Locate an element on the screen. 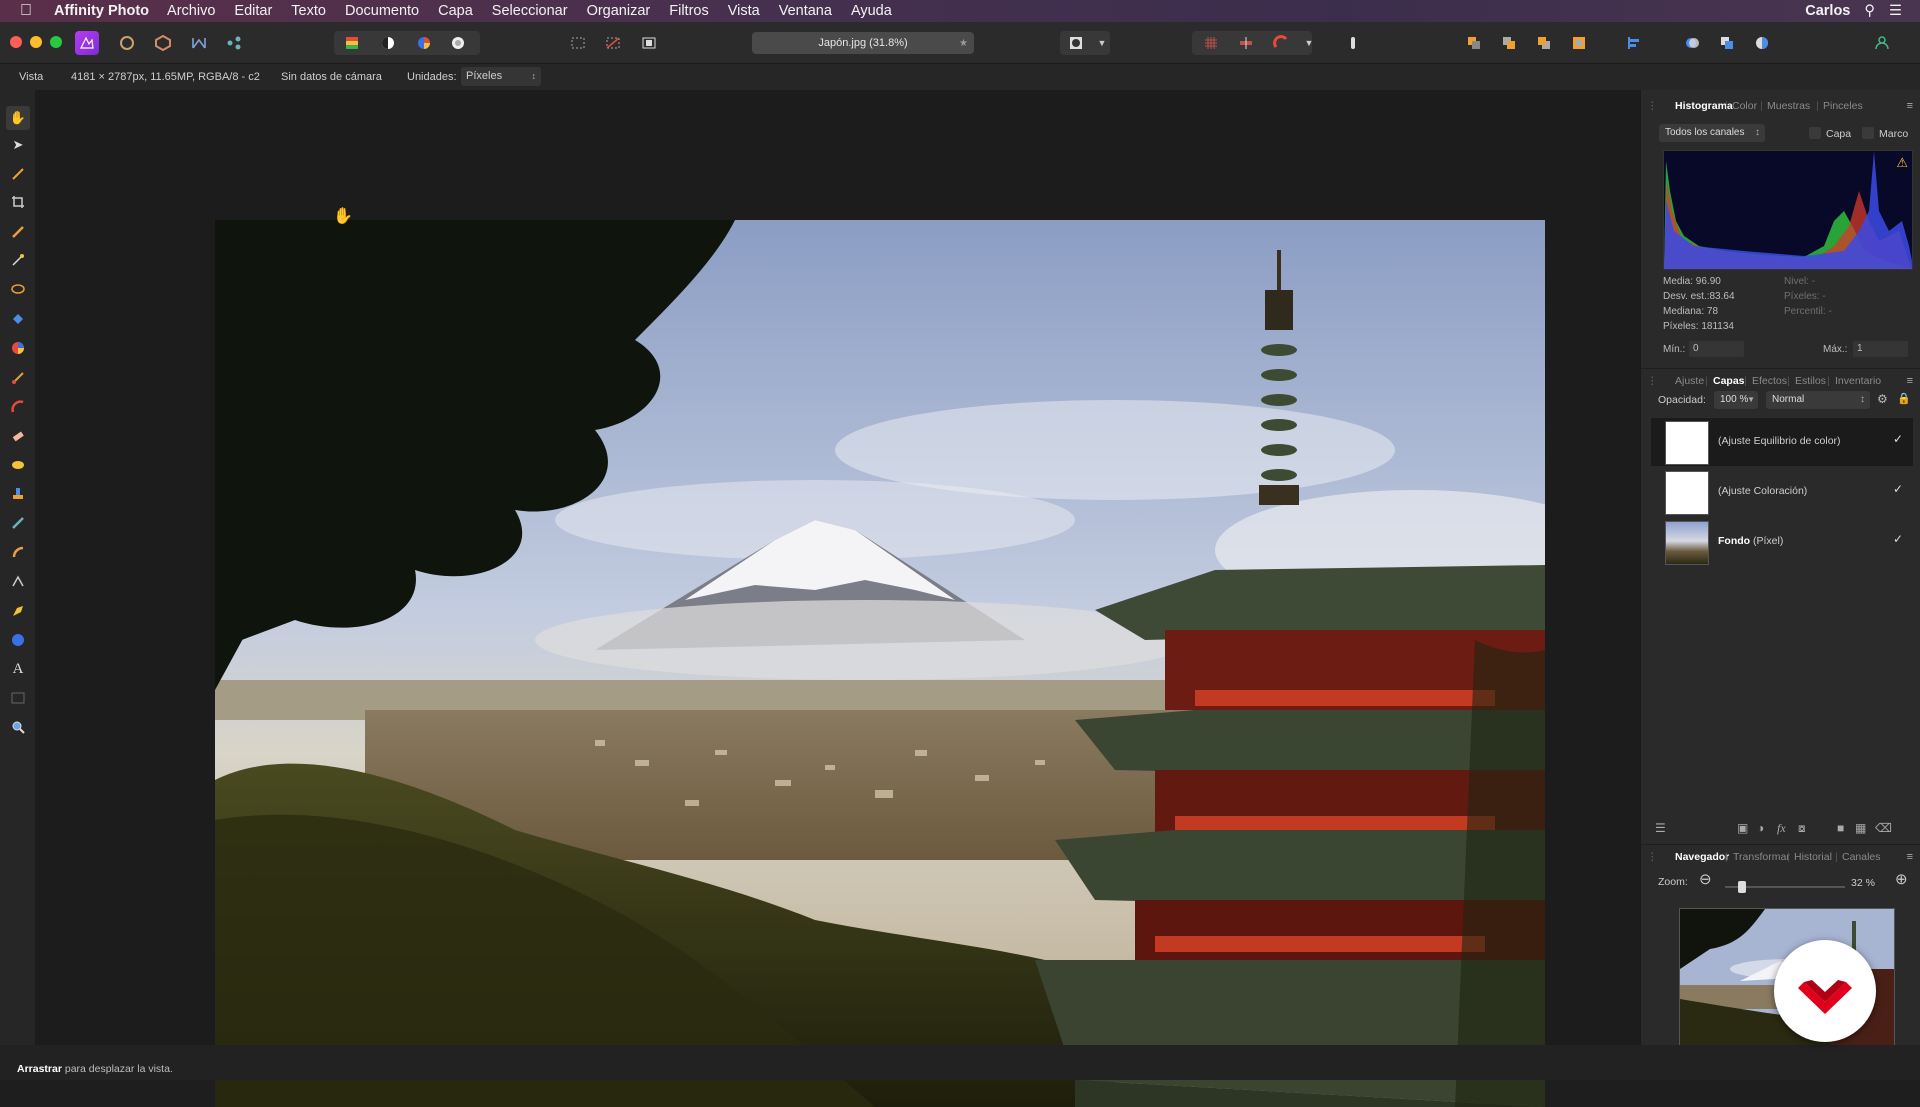 The image size is (1920, 1107). auto-colors-icon is located at coordinates (424, 43).